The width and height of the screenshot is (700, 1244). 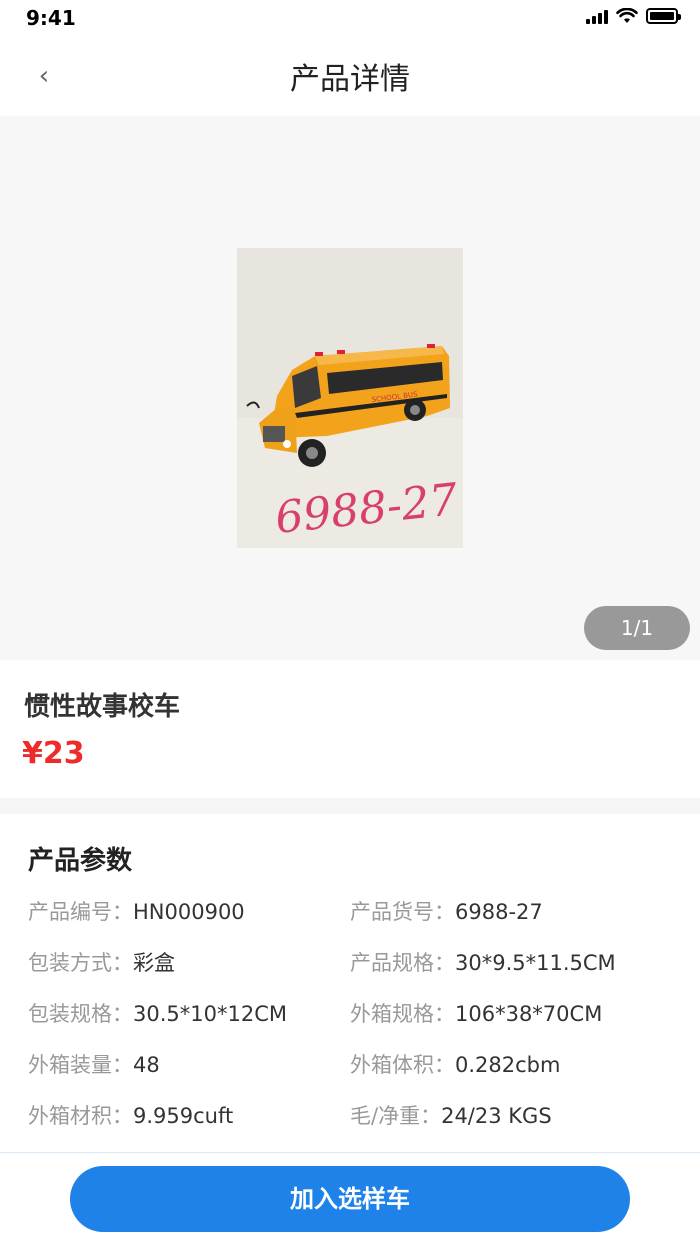 What do you see at coordinates (101, 963) in the screenshot?
I see `param-packing: 包装方式：彩盒` at bounding box center [101, 963].